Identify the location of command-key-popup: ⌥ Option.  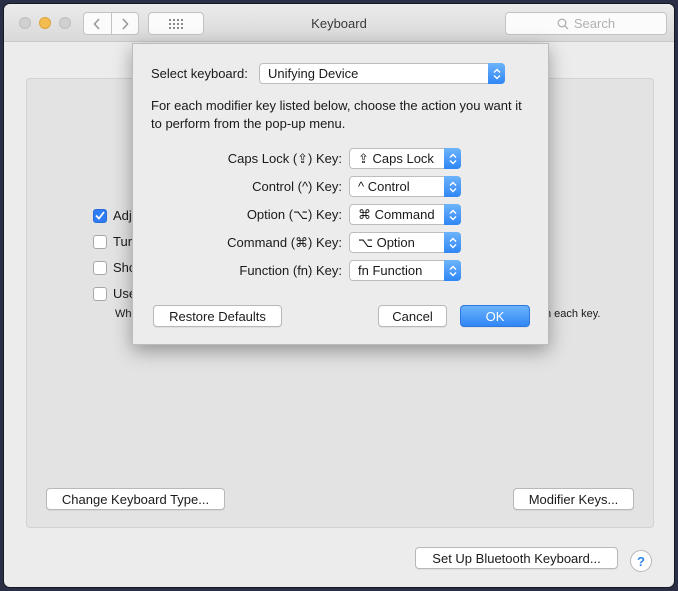
(405, 242).